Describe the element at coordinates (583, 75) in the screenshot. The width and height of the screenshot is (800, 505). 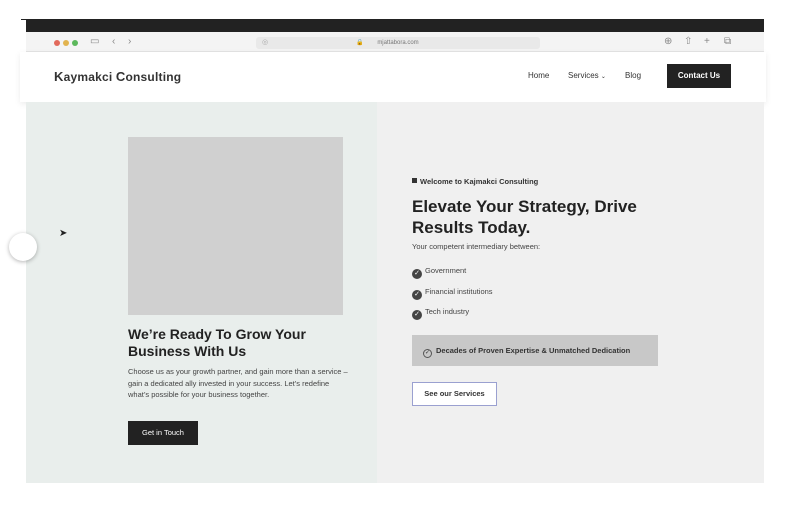
I see `nav-services-label: Services` at that location.